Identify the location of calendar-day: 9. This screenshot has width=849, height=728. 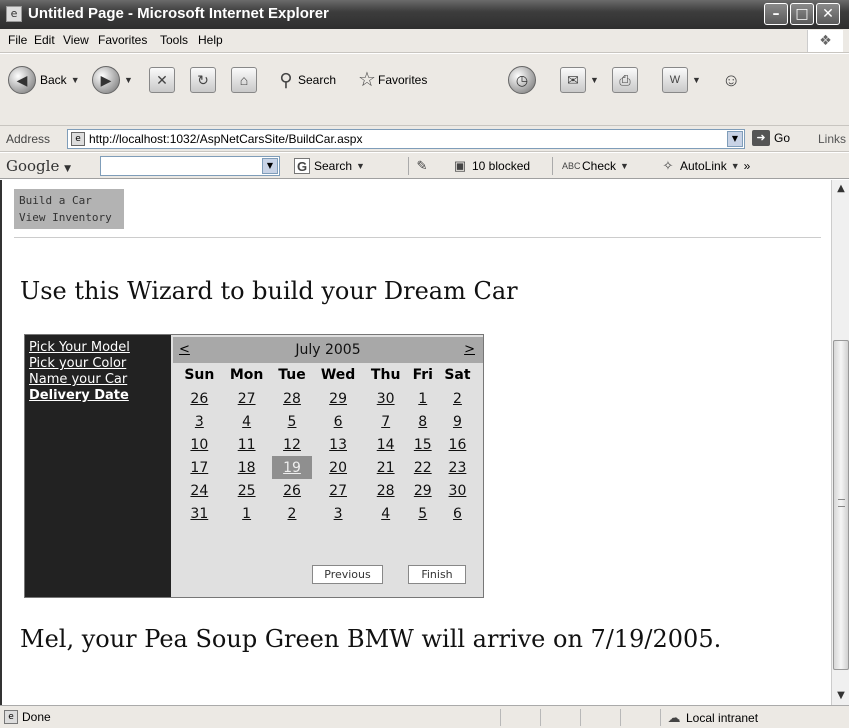
(457, 421).